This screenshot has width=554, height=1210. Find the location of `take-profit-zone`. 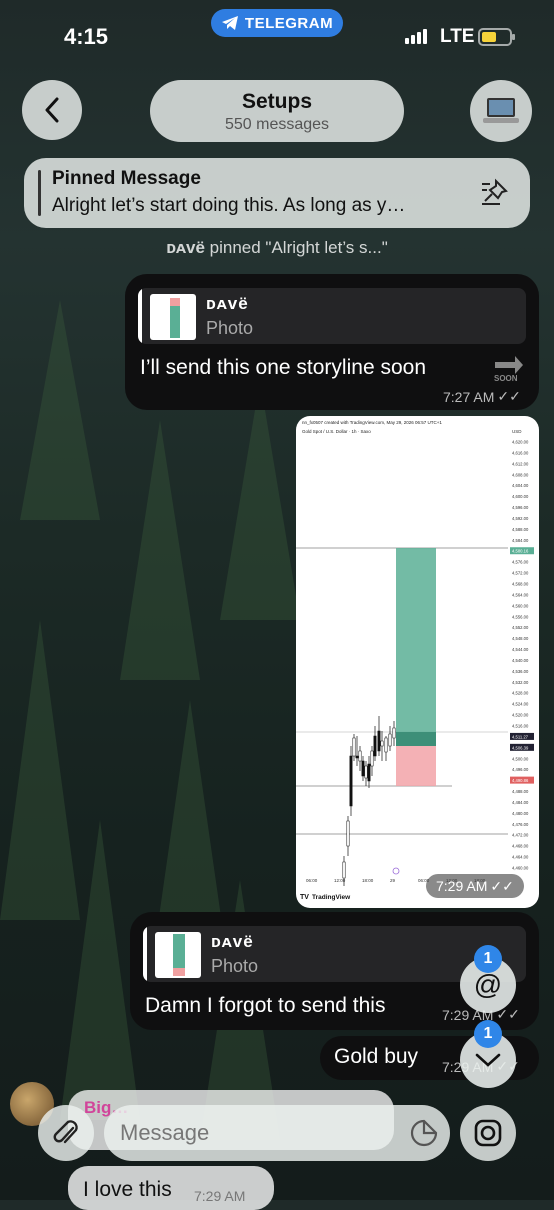

take-profit-zone is located at coordinates (416, 640).